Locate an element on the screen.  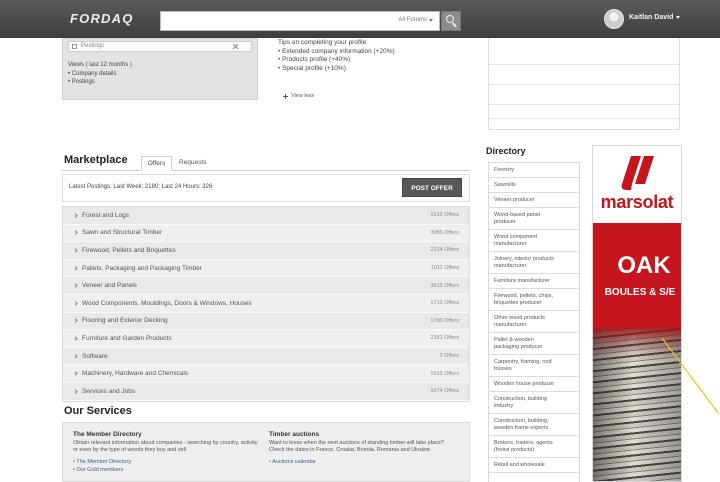
views-item: Company details is located at coordinates (100, 74).